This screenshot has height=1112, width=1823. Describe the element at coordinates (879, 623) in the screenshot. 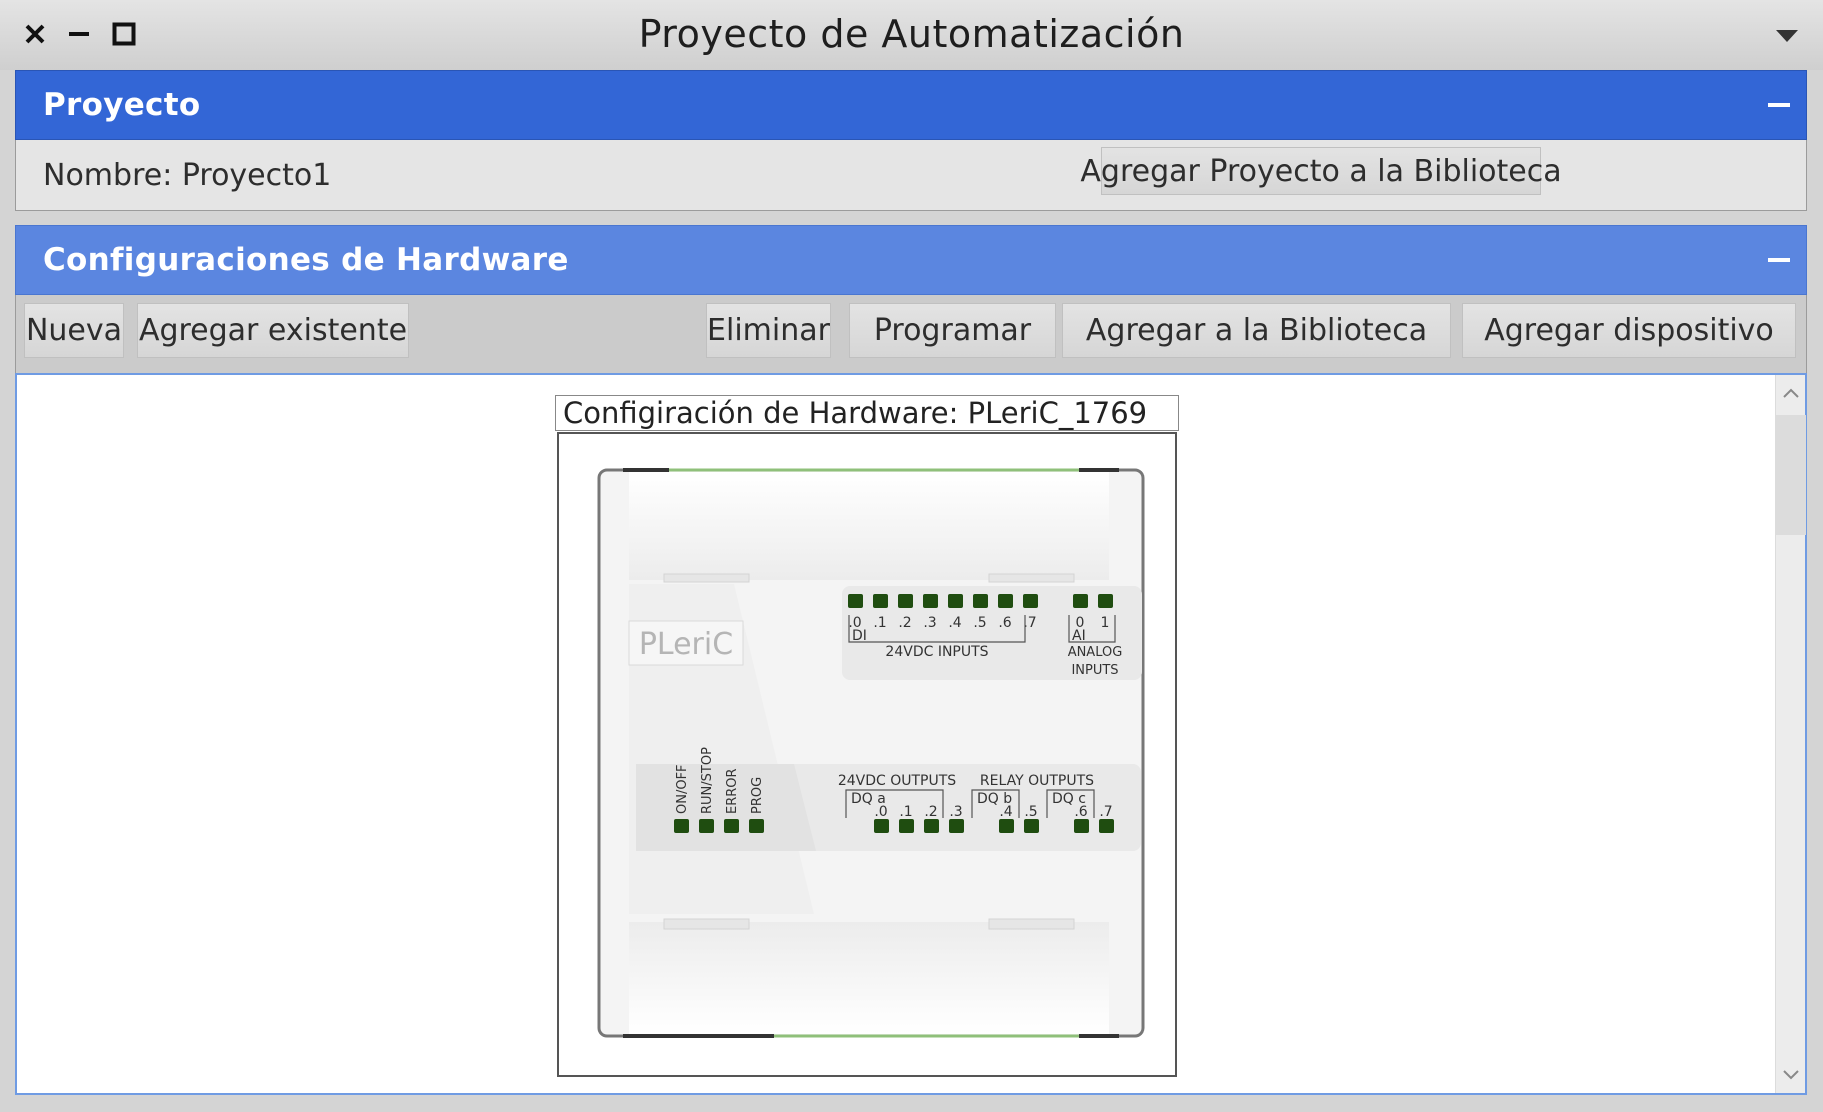

I see `di-channel-label: .1` at that location.